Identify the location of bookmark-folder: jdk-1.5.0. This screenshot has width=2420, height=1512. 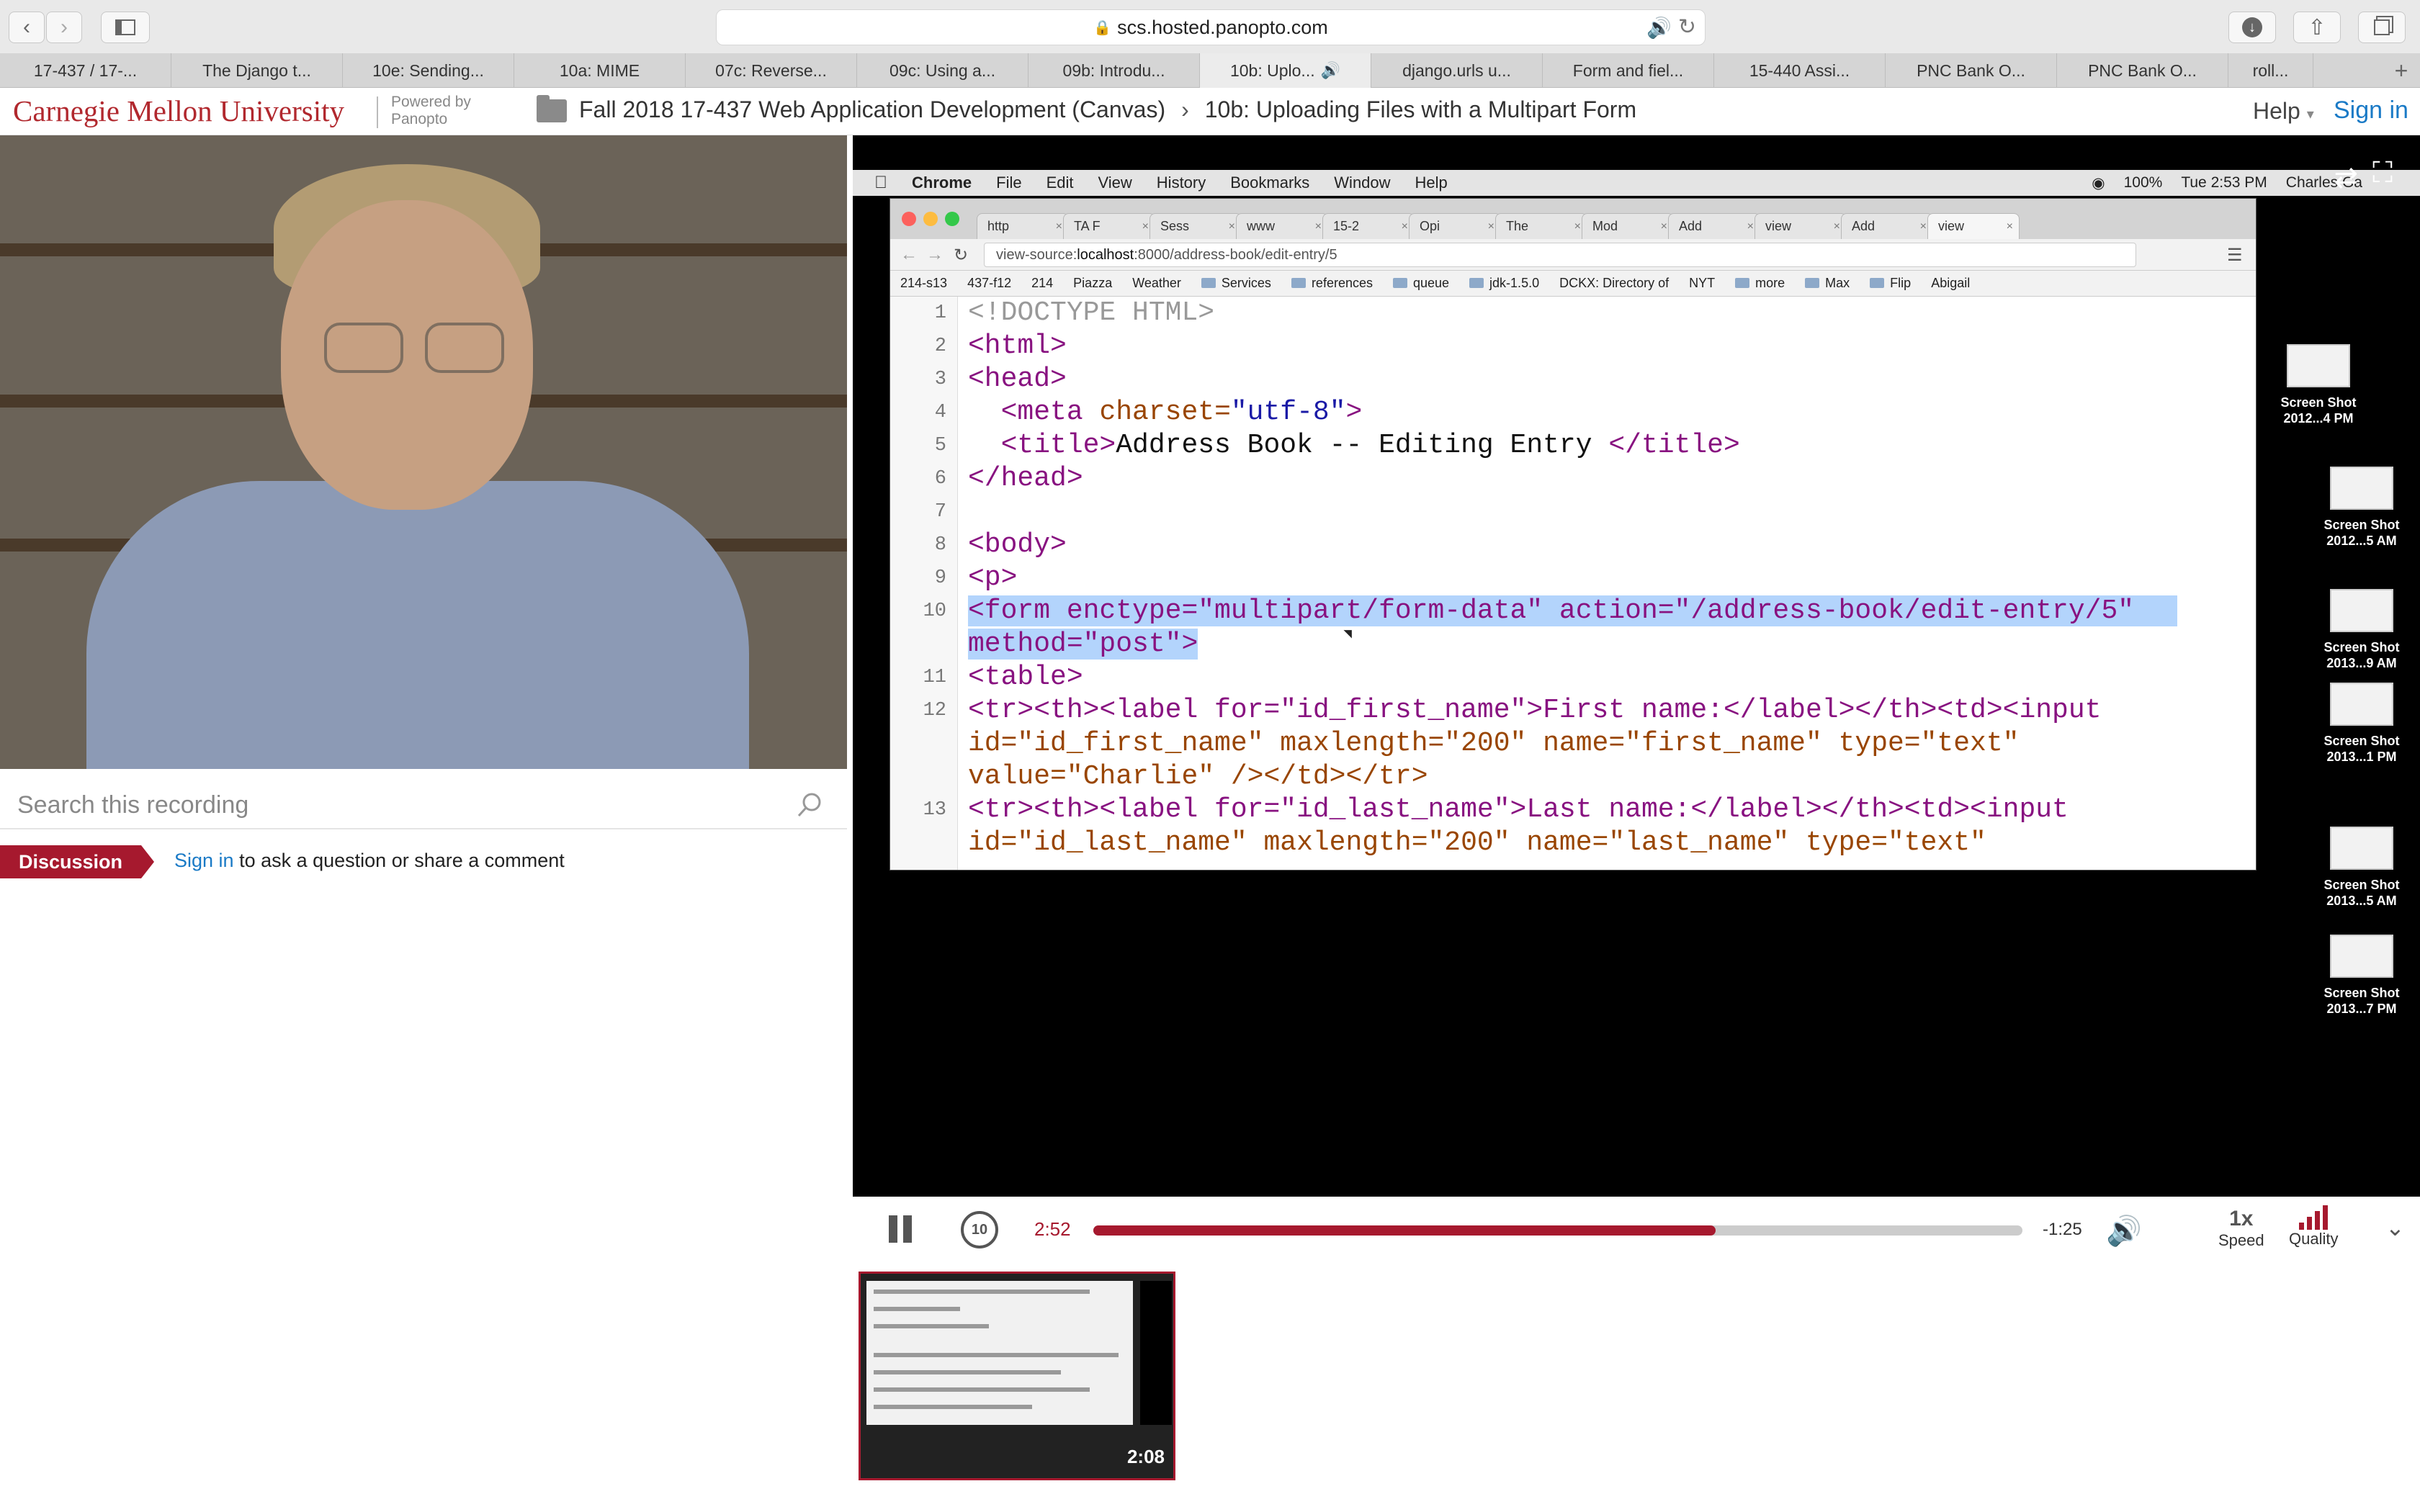
(1504, 283).